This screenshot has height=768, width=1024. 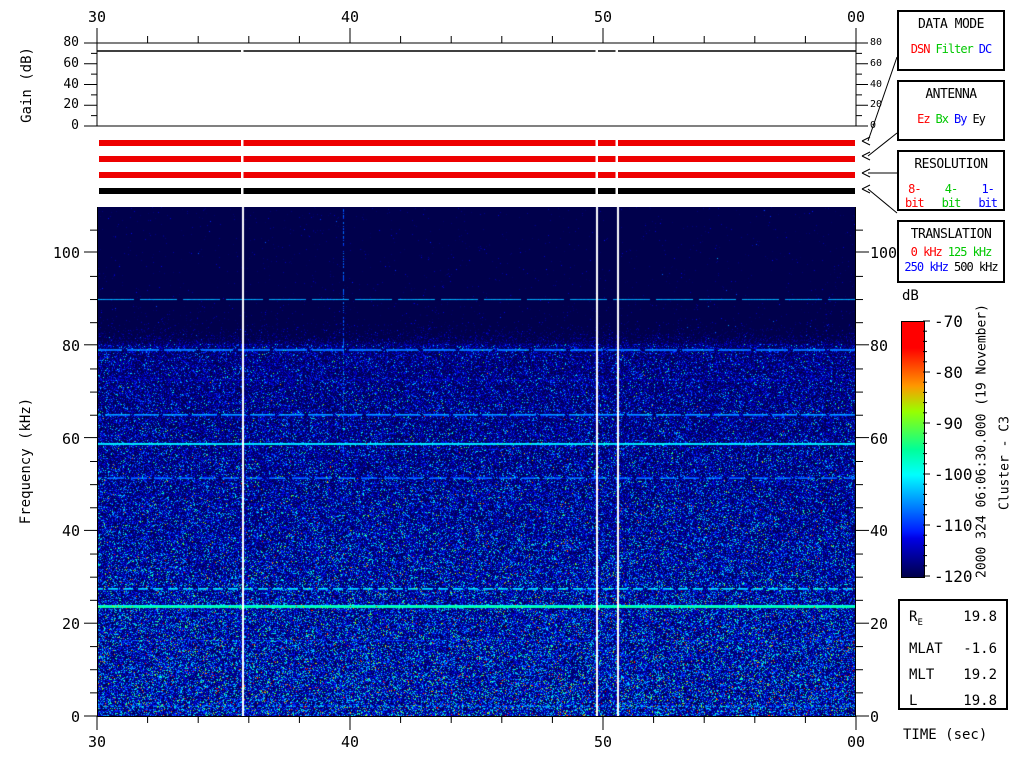 I want to click on orbit-info-row: L 19.8, so click(x=953, y=701).